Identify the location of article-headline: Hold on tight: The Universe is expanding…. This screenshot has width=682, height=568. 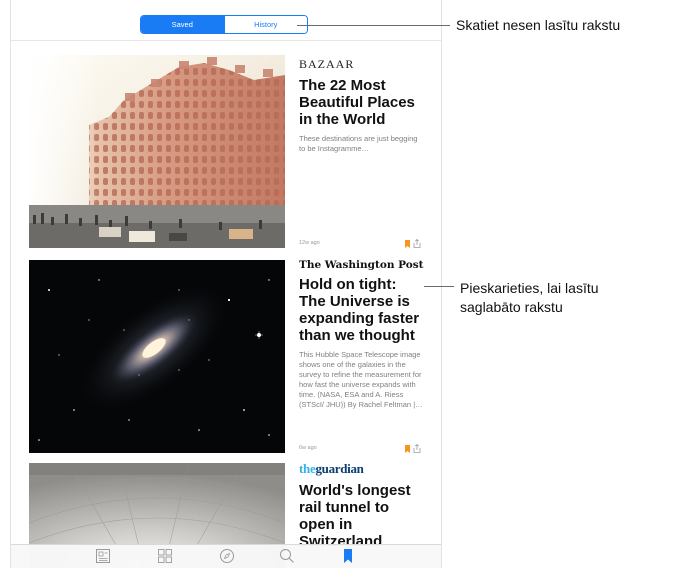
(362, 310).